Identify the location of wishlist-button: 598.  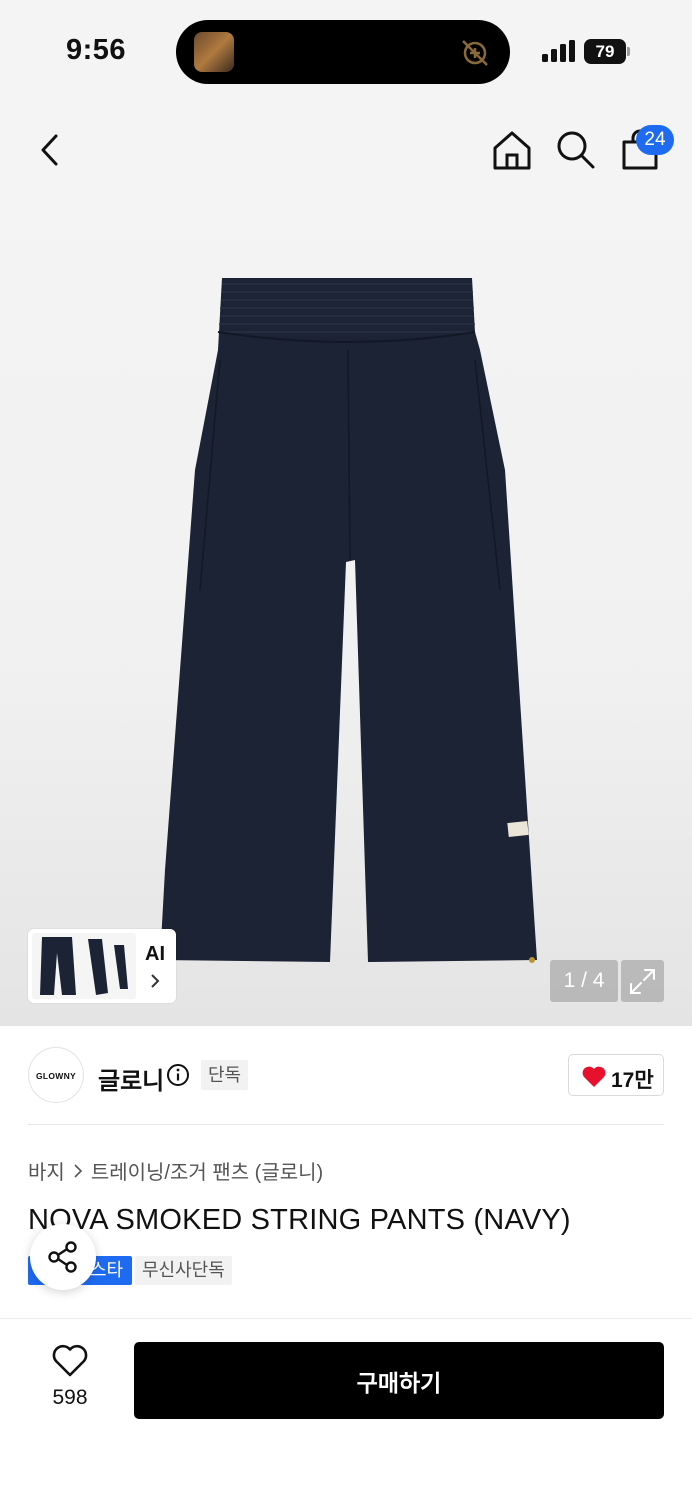
(70, 1379).